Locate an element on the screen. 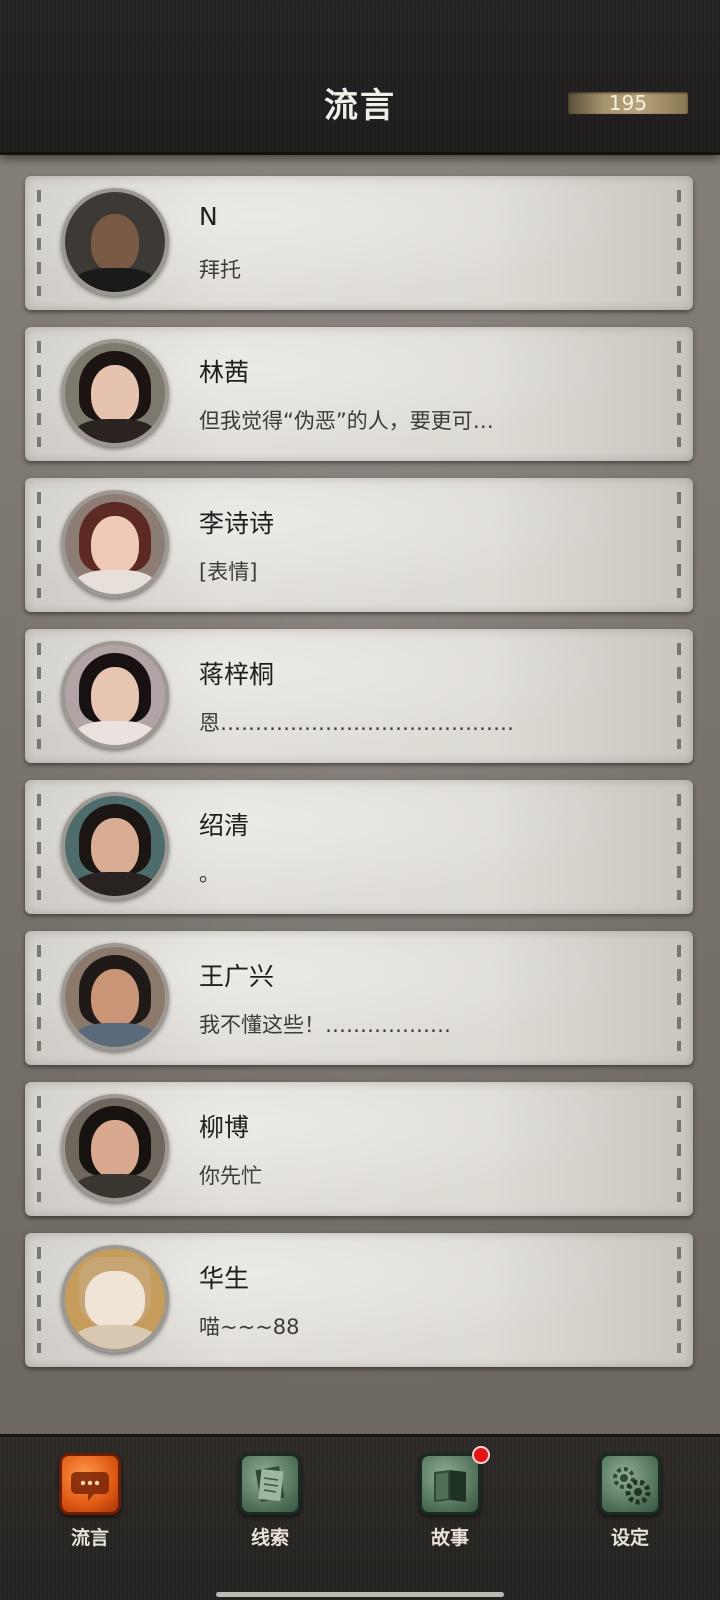 This screenshot has height=1600, width=720. top-header: 流言 195 is located at coordinates (360, 77).